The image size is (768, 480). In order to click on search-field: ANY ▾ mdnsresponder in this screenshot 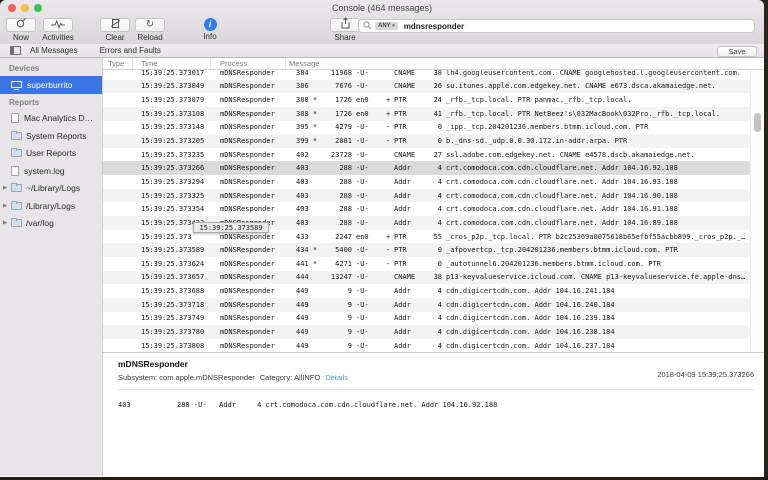, I will do `click(556, 26)`.